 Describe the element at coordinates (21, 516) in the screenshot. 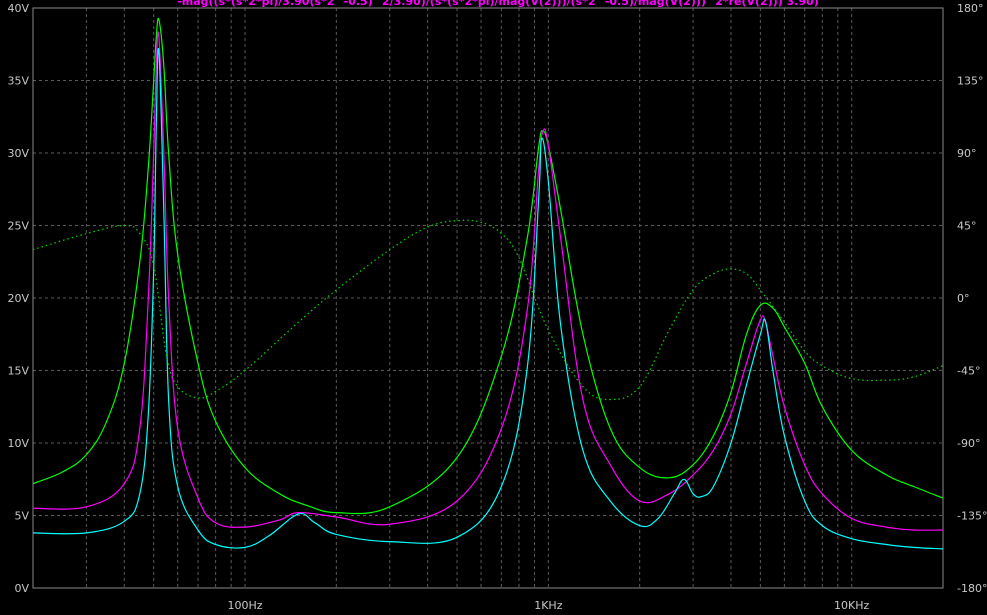

I see `y-left-tick-label: 5V` at that location.